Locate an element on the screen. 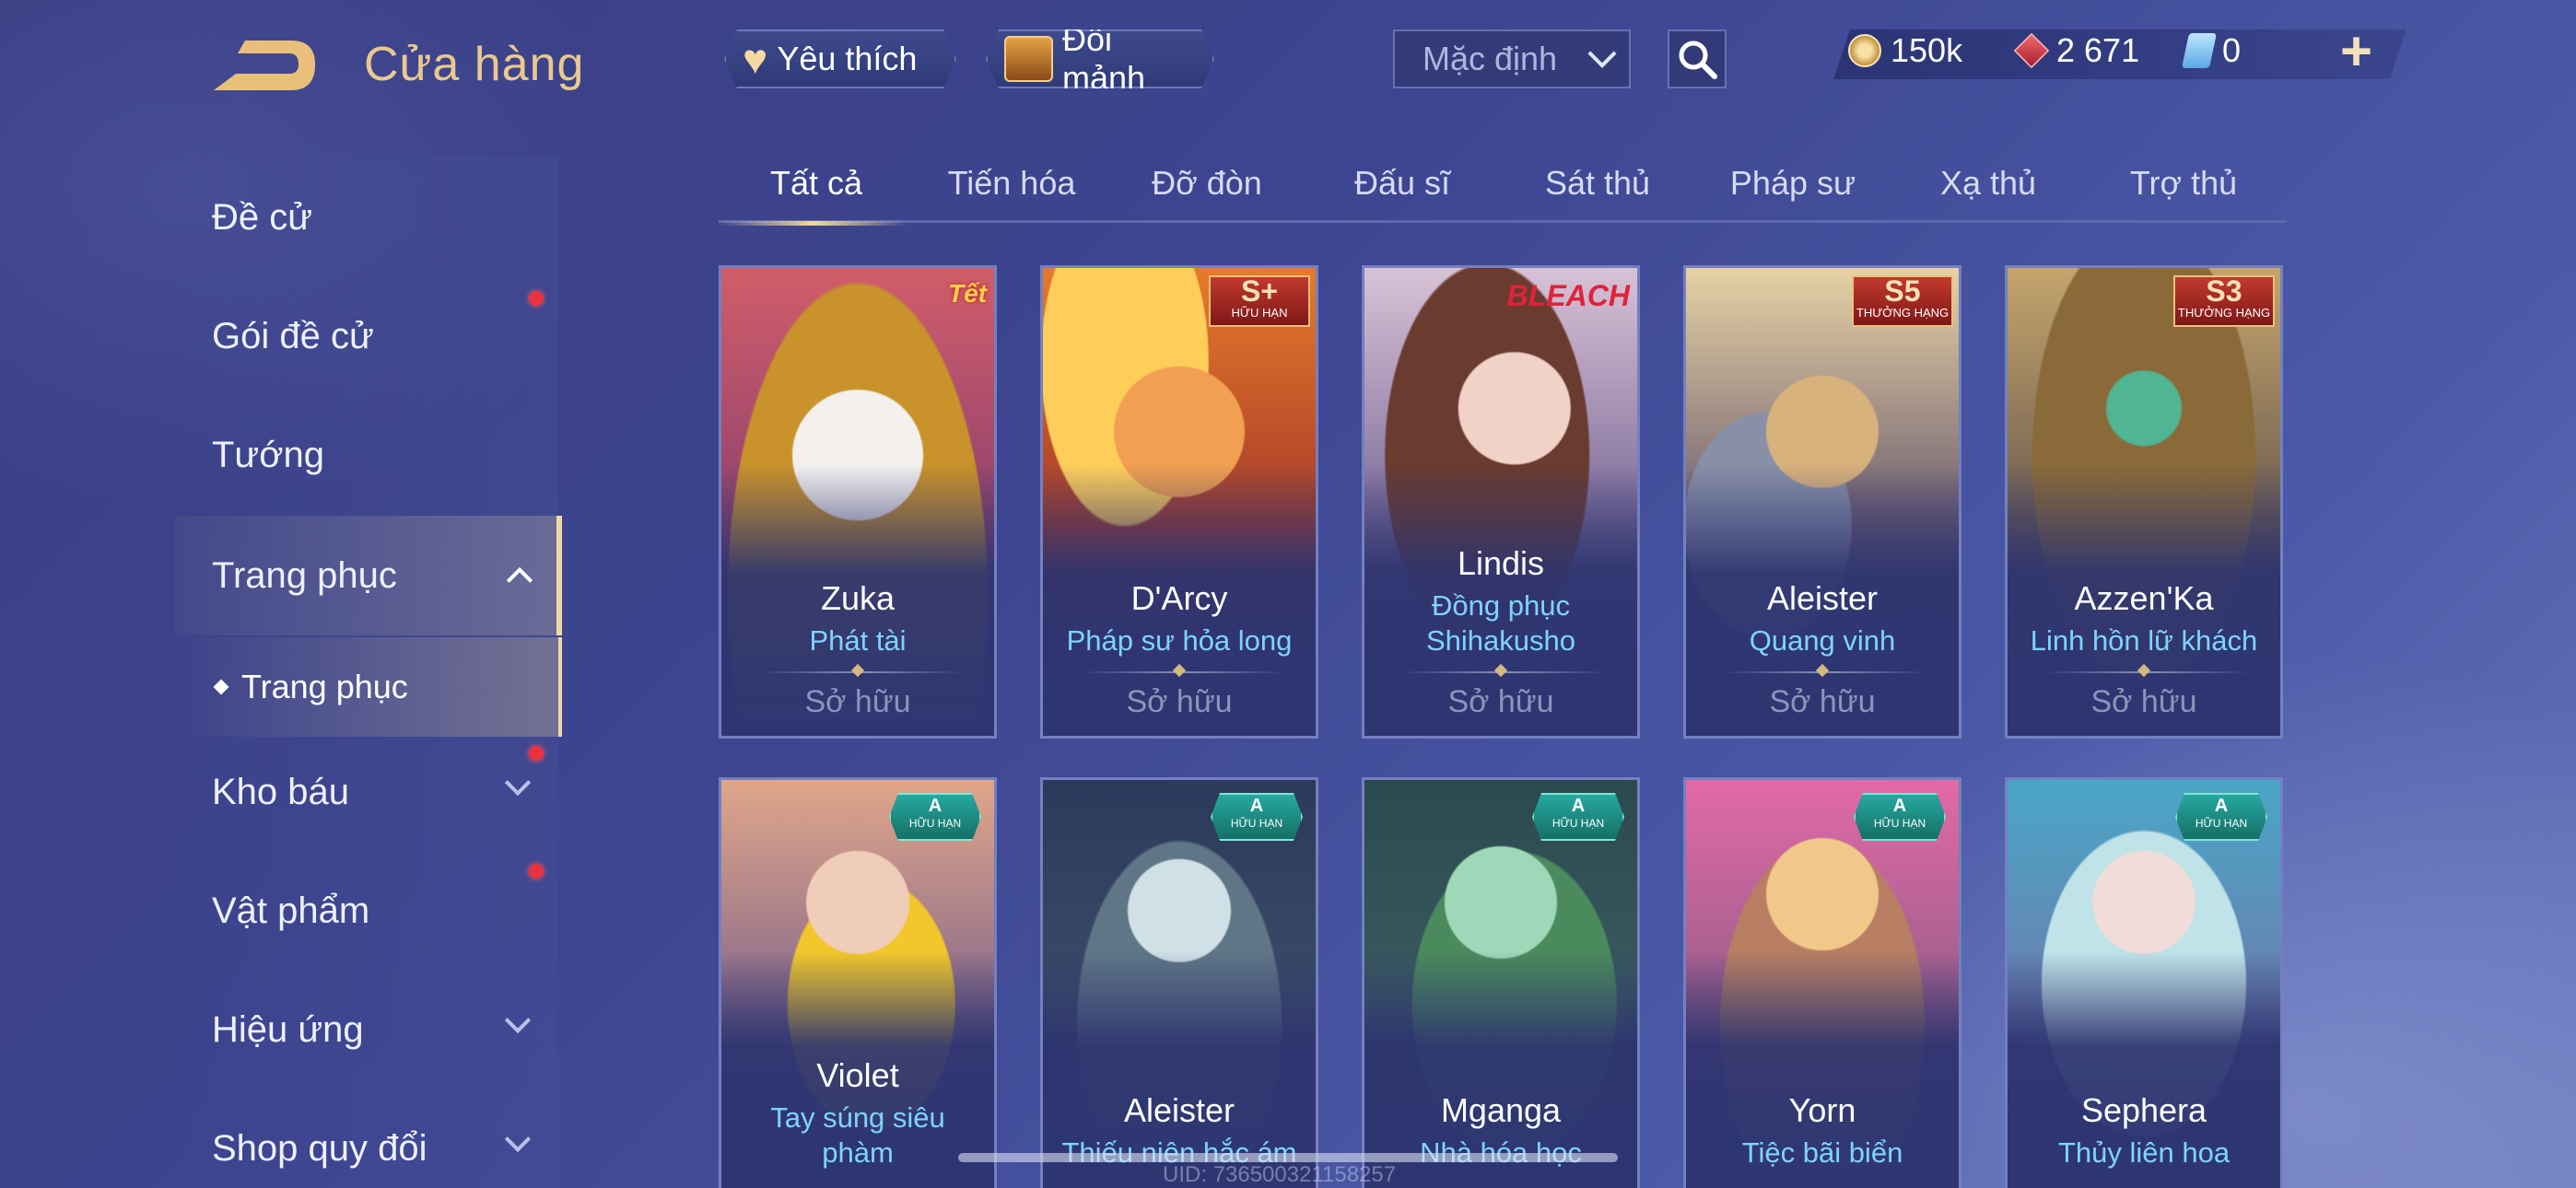 The width and height of the screenshot is (2576, 1188). voucher-icon is located at coordinates (2199, 50).